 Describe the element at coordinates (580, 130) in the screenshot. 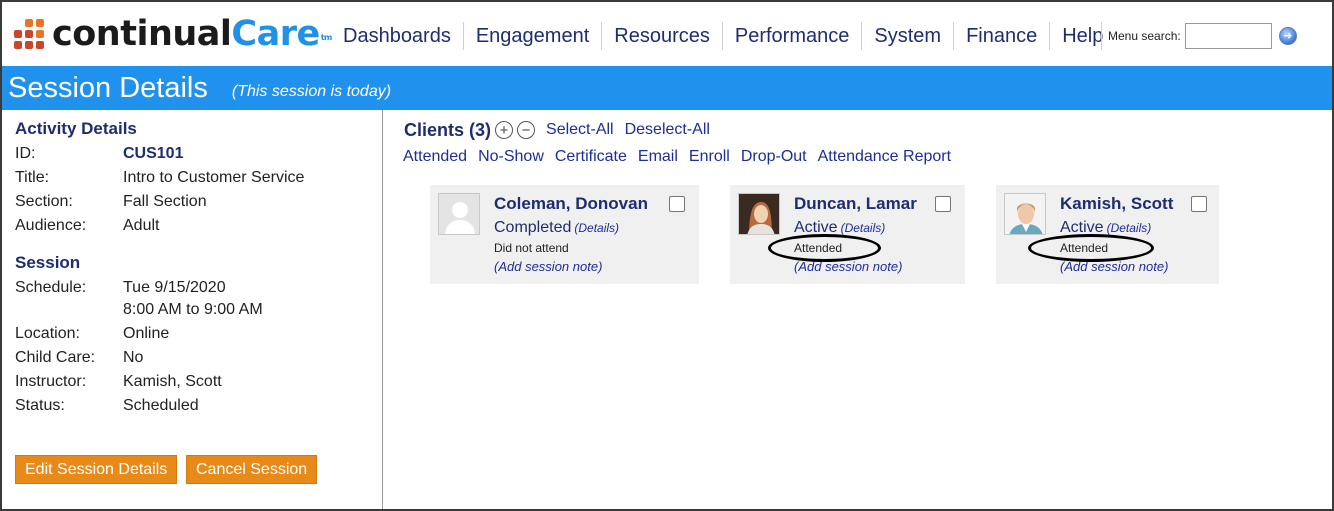

I see `select-all-link: Select-All` at that location.